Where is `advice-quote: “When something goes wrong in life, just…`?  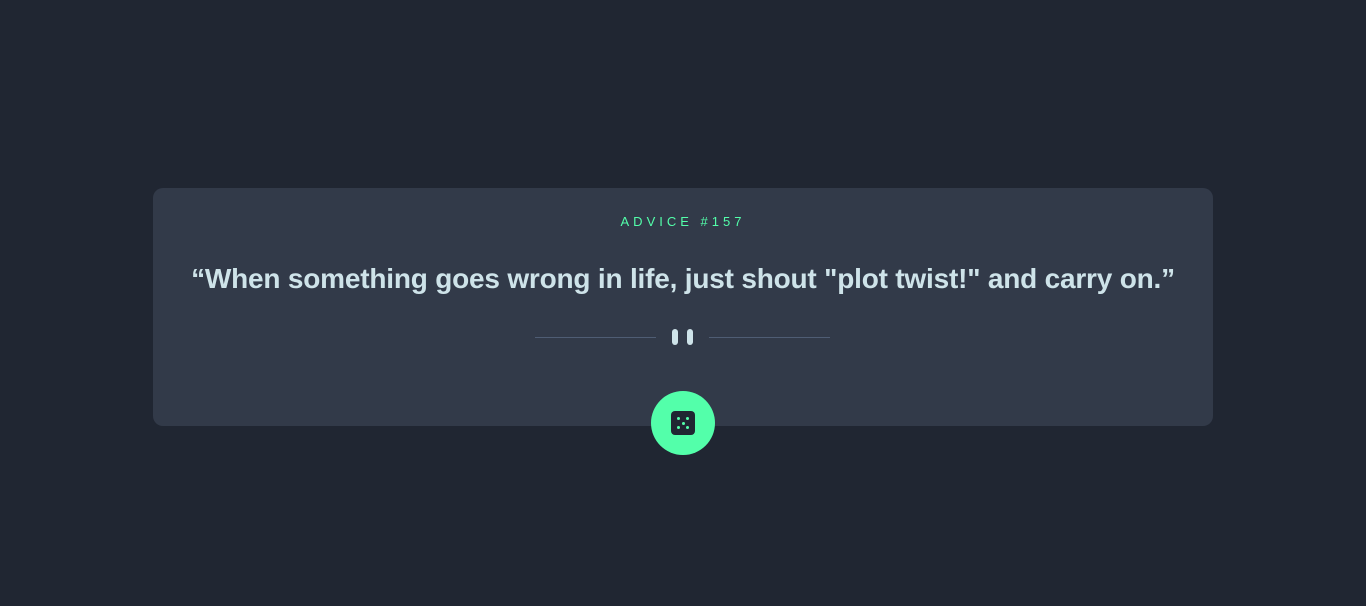
advice-quote: “When something goes wrong in life, just… is located at coordinates (683, 278).